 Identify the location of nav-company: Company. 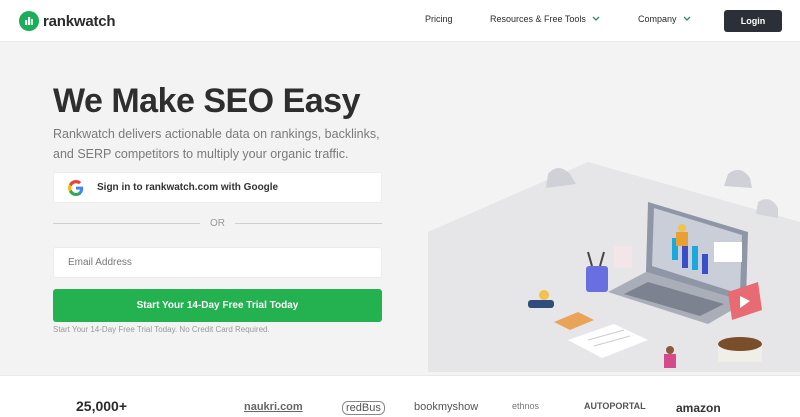
(664, 19).